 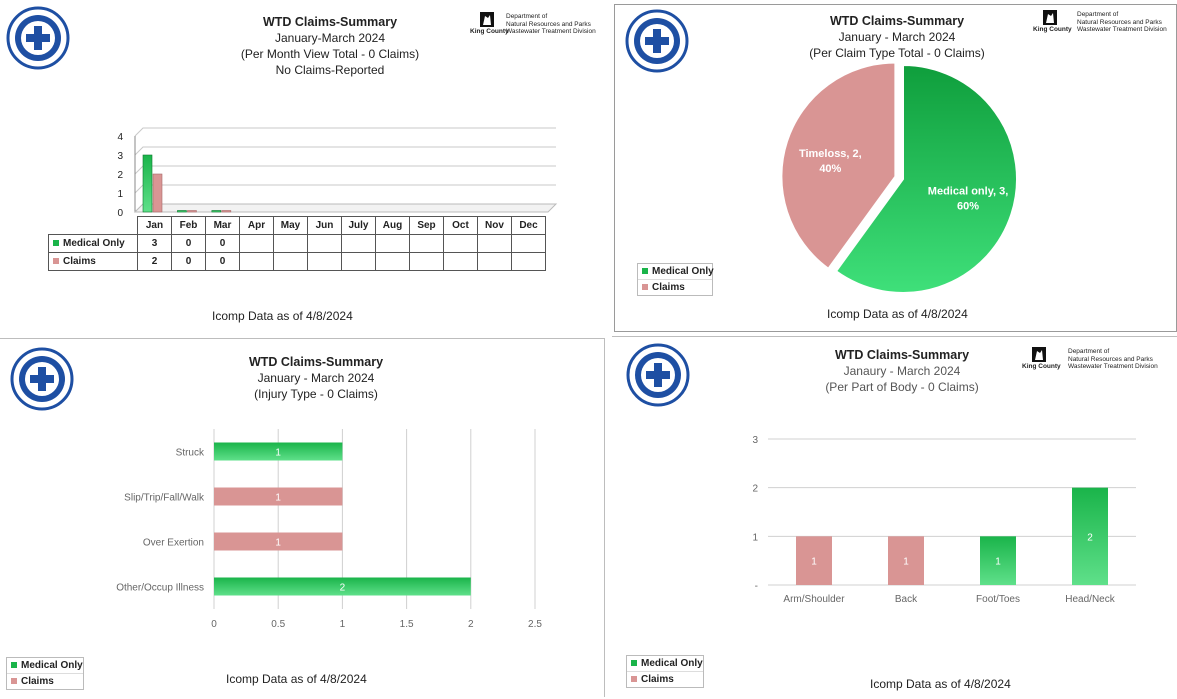 What do you see at coordinates (1090, 599) in the screenshot?
I see `x-category-label: Head/Neck` at bounding box center [1090, 599].